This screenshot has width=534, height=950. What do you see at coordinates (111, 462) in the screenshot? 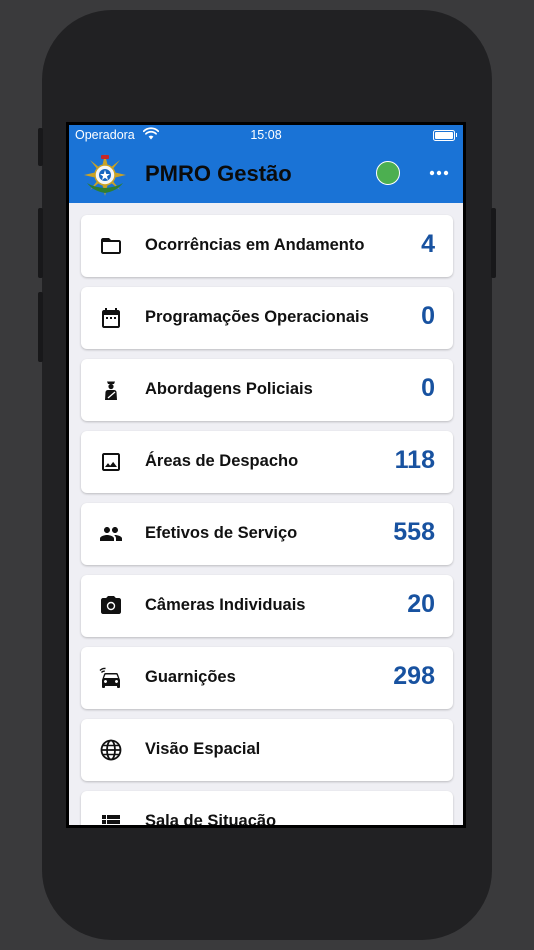
I see `image-icon` at bounding box center [111, 462].